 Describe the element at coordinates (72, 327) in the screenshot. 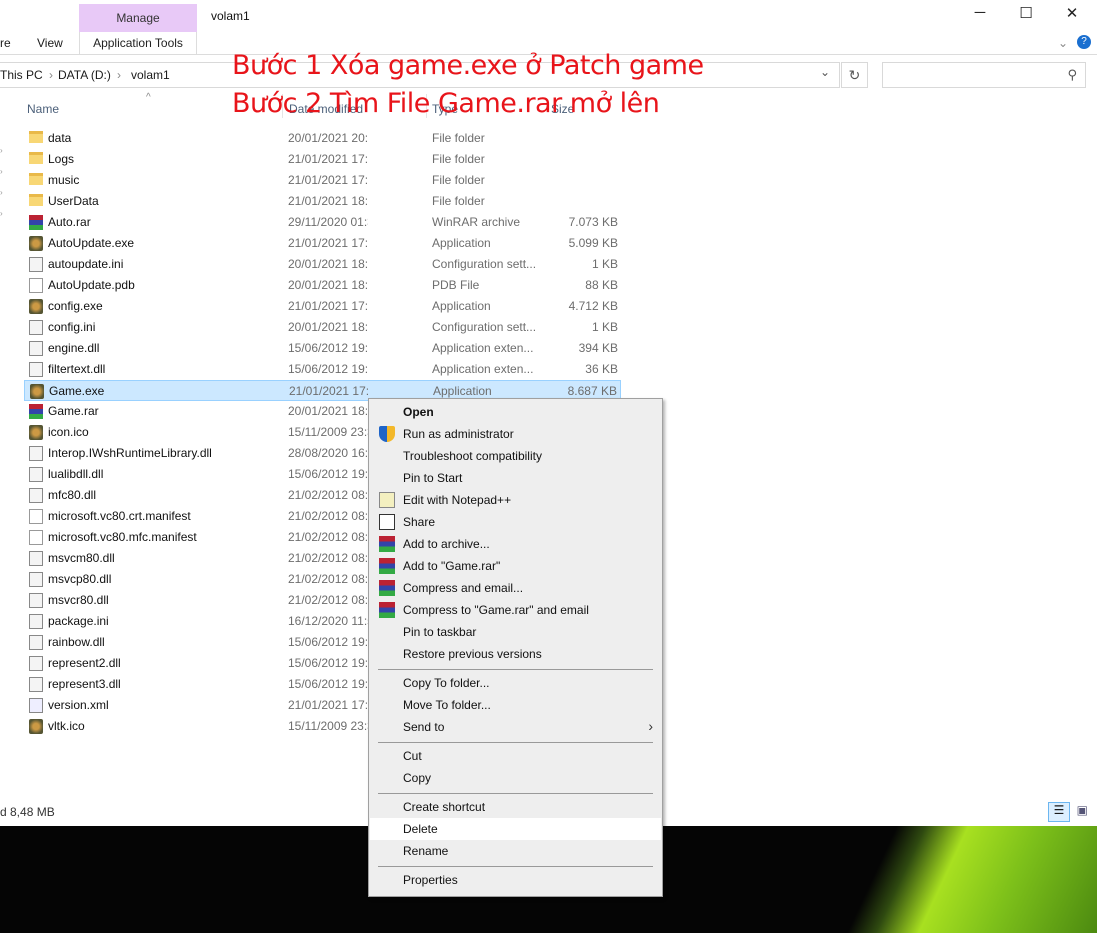

I see `file-name: config.ini` at that location.